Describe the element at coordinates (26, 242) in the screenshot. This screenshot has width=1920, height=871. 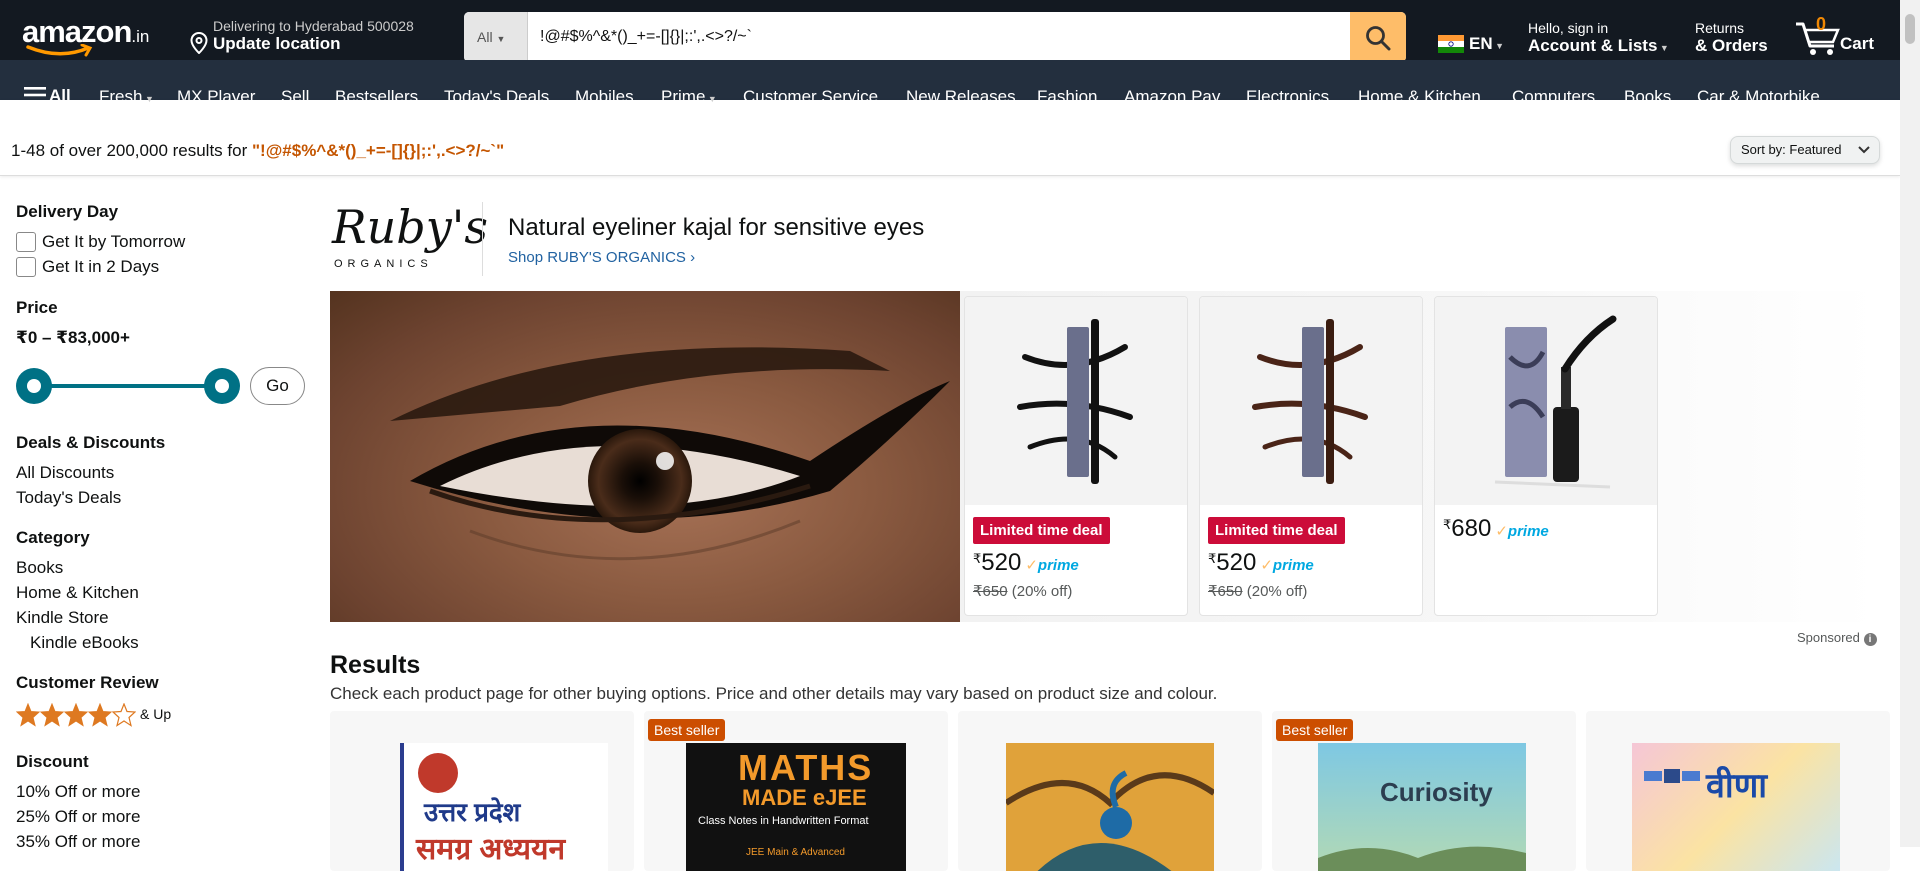
I see `get-it-tomorrow-checkbox` at that location.